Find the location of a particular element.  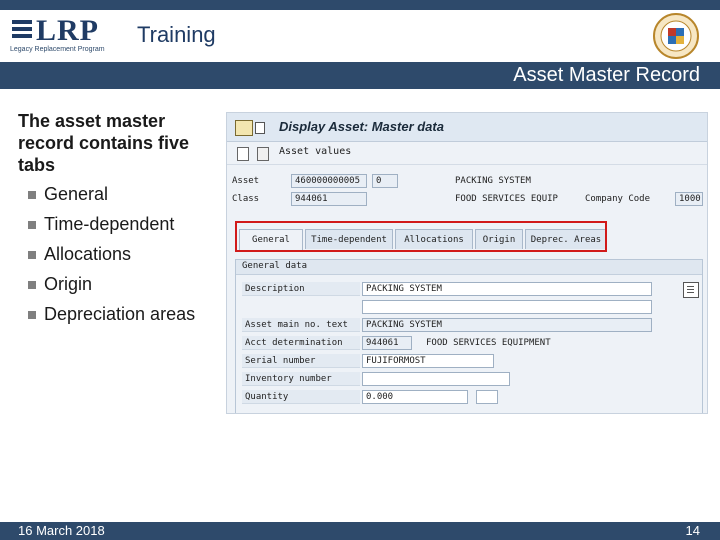

class-field: 944061 is located at coordinates (329, 199).